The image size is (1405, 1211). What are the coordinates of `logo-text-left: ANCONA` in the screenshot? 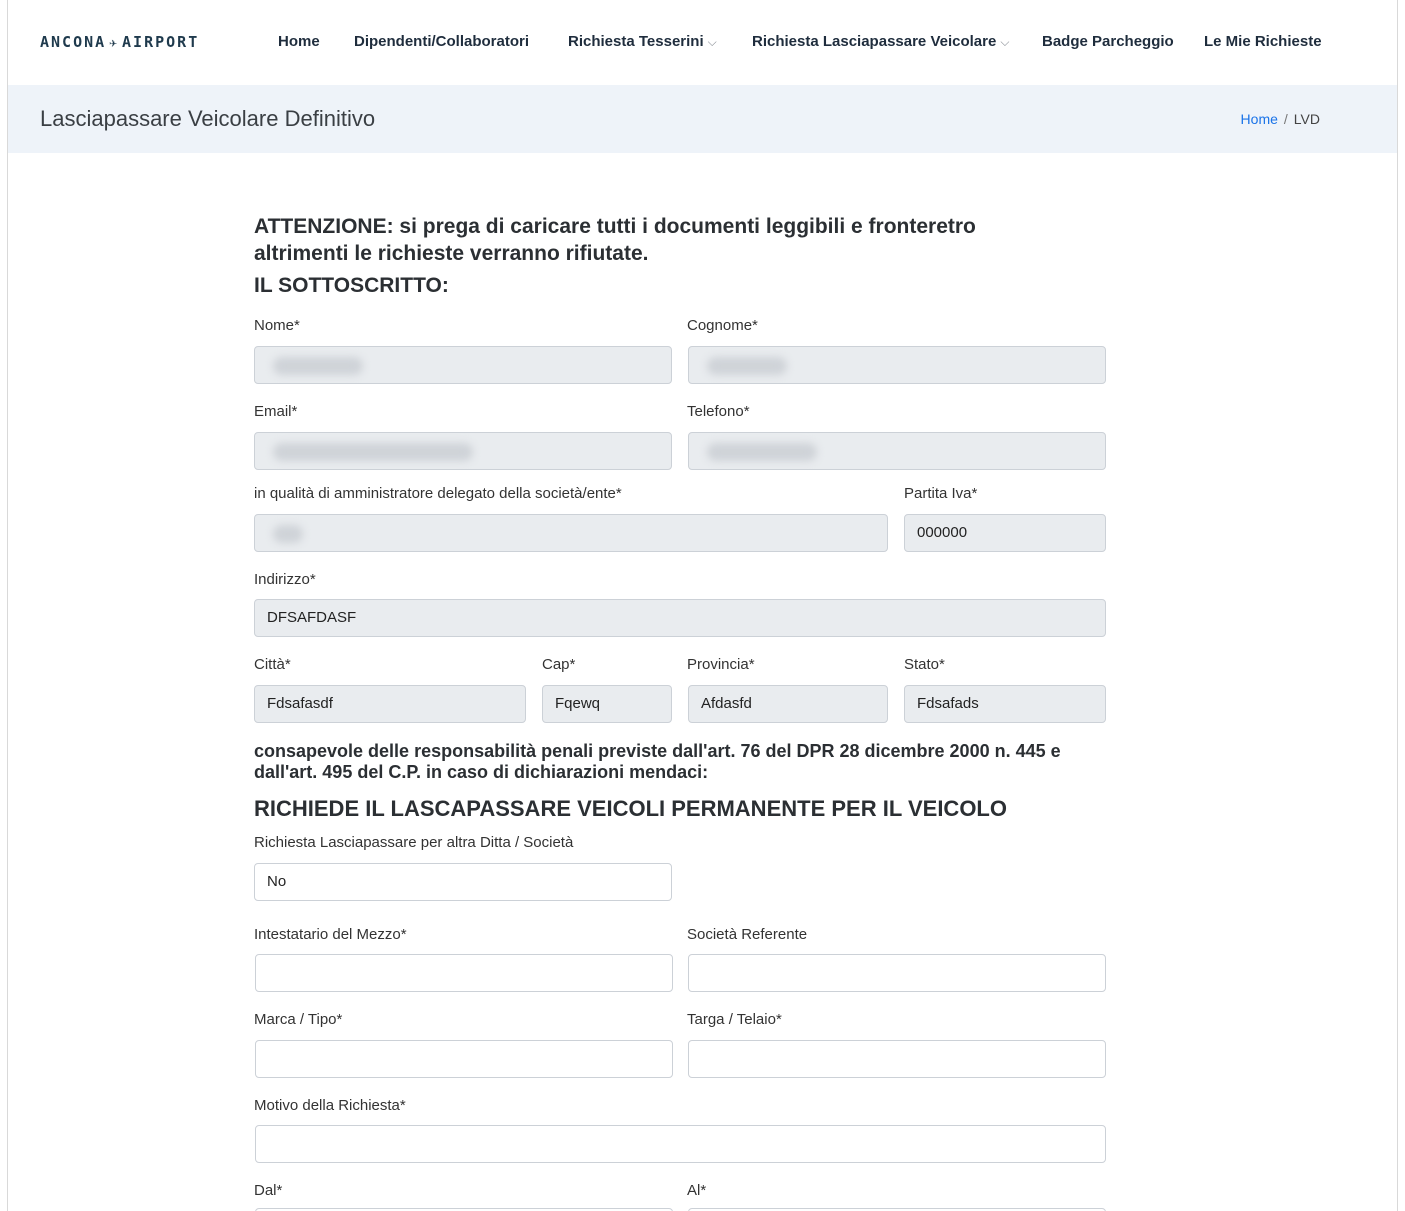 It's located at (73, 42).